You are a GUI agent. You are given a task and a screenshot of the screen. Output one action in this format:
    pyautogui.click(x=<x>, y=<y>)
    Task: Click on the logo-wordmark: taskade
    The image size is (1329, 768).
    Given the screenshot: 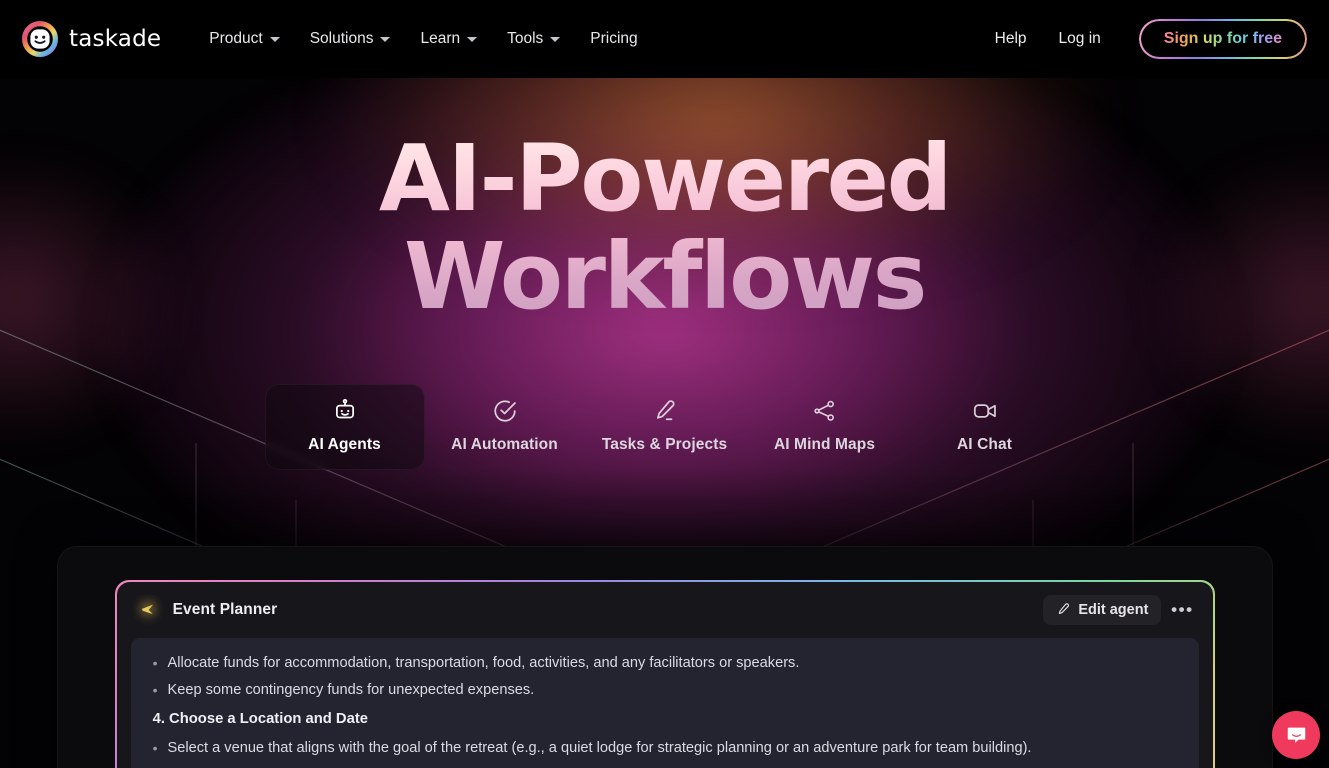 What is the action you would take?
    pyautogui.click(x=115, y=39)
    